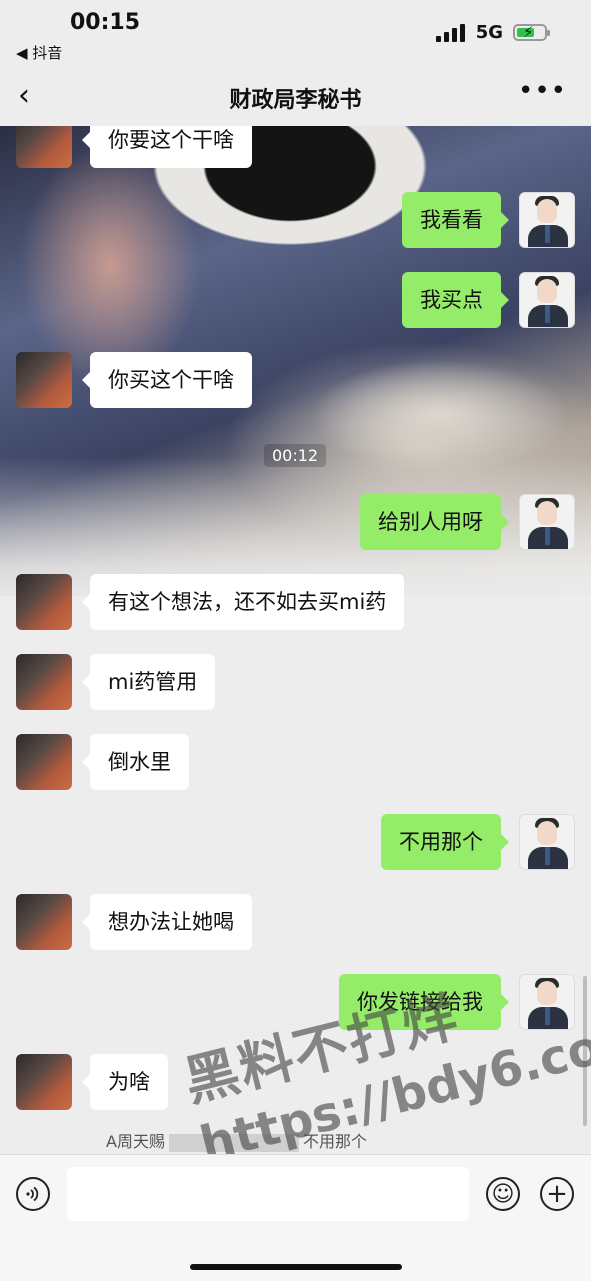 The image size is (591, 1281). What do you see at coordinates (243, 602) in the screenshot?
I see `received-message: 有这个想法，还不如去买mi药` at bounding box center [243, 602].